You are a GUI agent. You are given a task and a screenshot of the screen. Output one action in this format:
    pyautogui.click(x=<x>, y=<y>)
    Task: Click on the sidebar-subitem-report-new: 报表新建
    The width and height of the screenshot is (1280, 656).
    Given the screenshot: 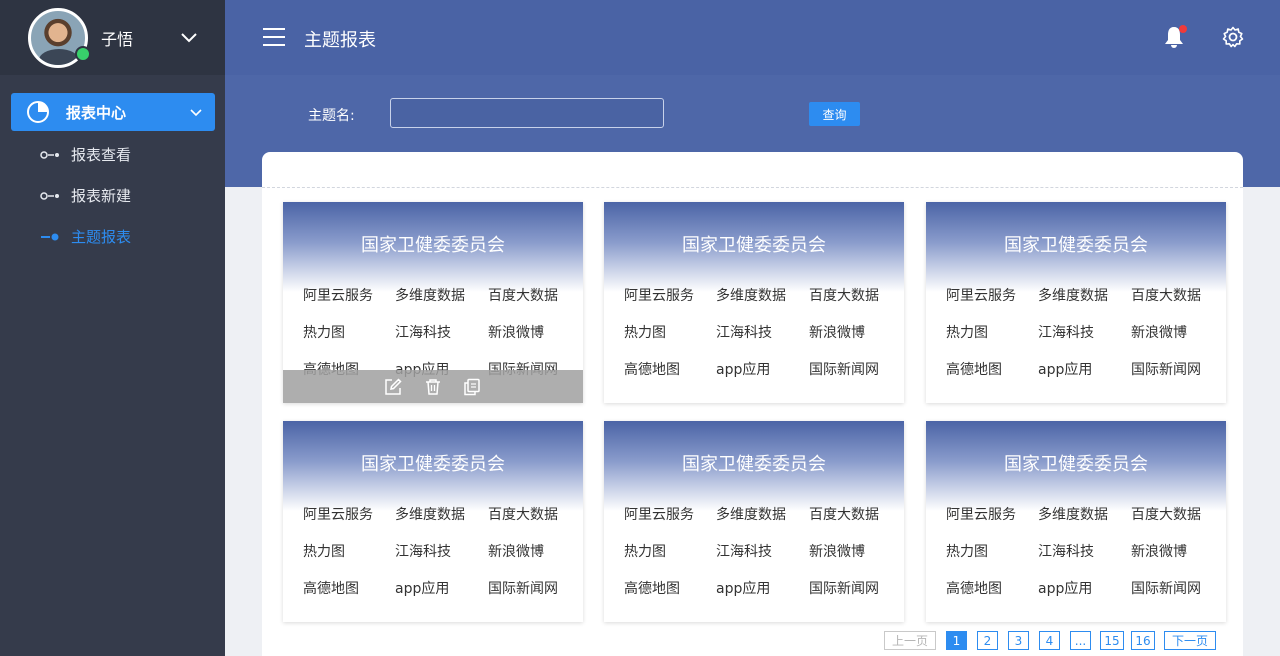 What is the action you would take?
    pyautogui.click(x=85, y=195)
    